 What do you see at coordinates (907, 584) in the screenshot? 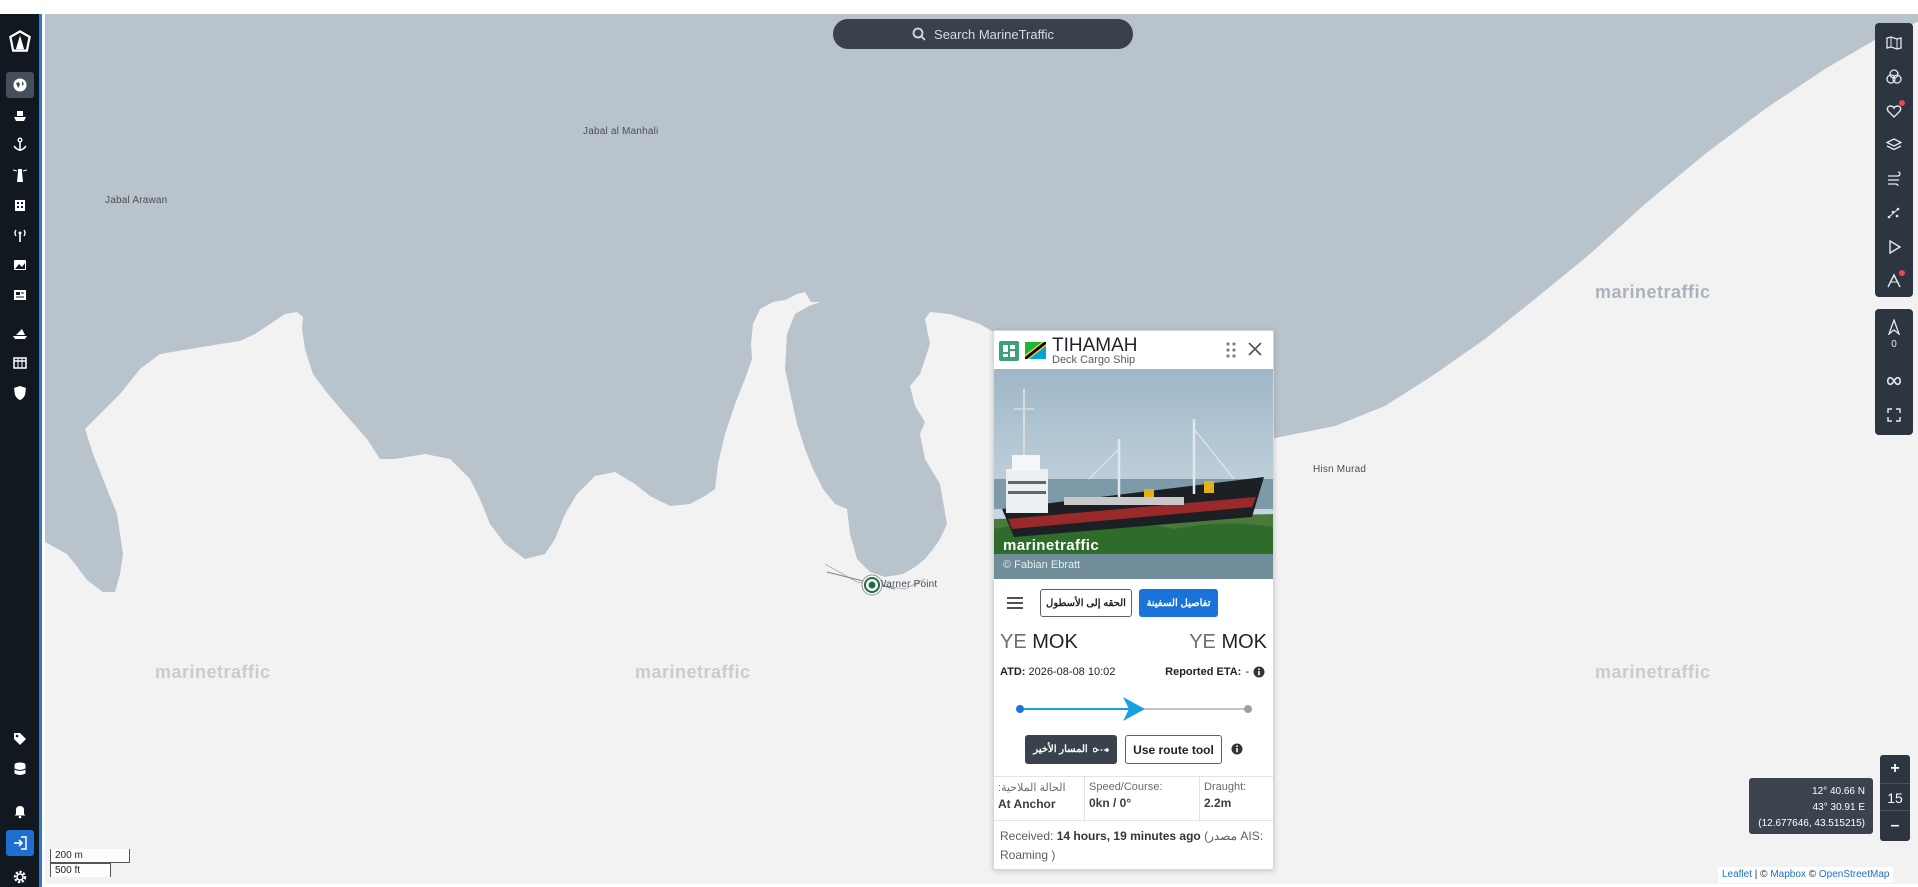
I see `place-label: Warner Point` at bounding box center [907, 584].